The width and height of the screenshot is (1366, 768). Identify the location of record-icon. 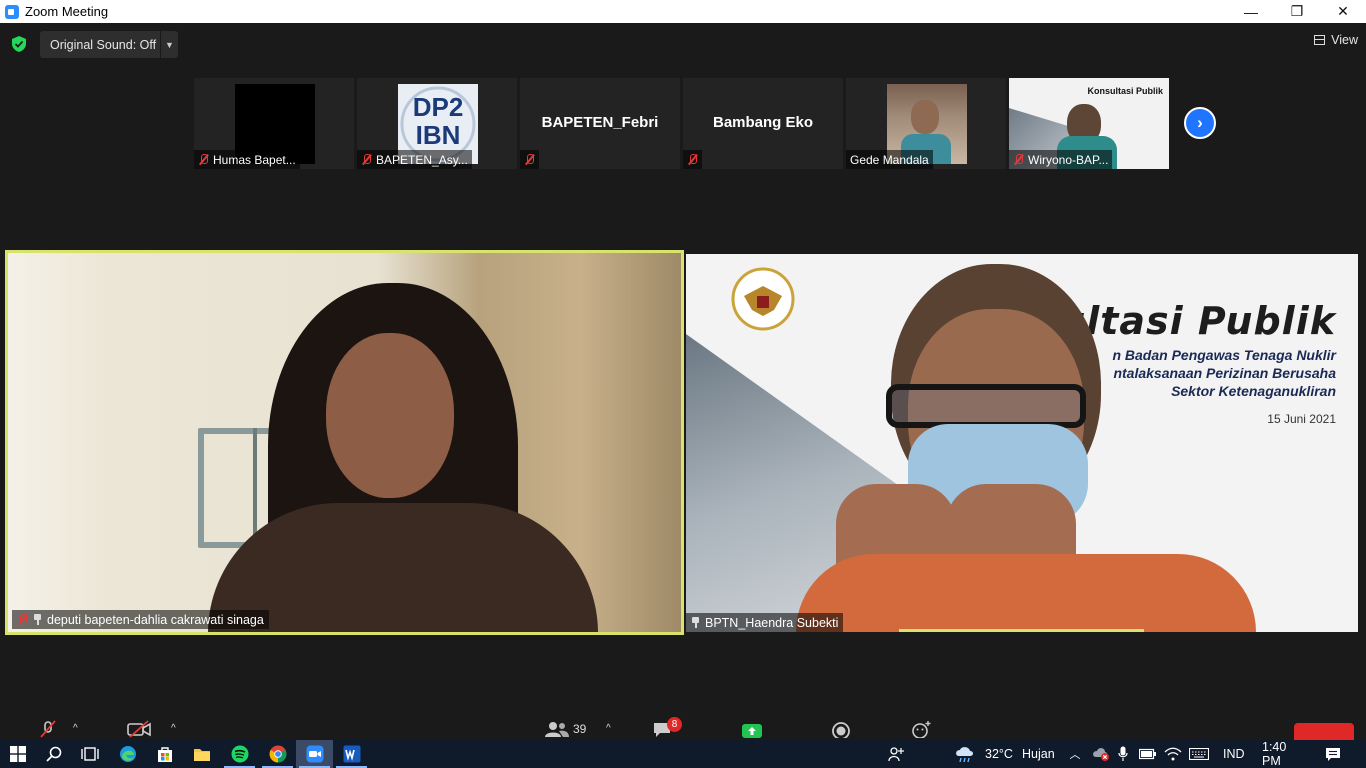
(841, 729).